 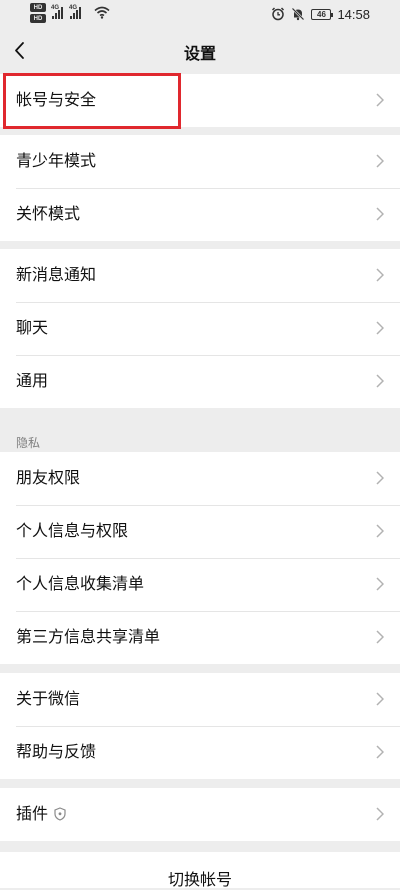 I want to click on alarm-icon, so click(x=278, y=14).